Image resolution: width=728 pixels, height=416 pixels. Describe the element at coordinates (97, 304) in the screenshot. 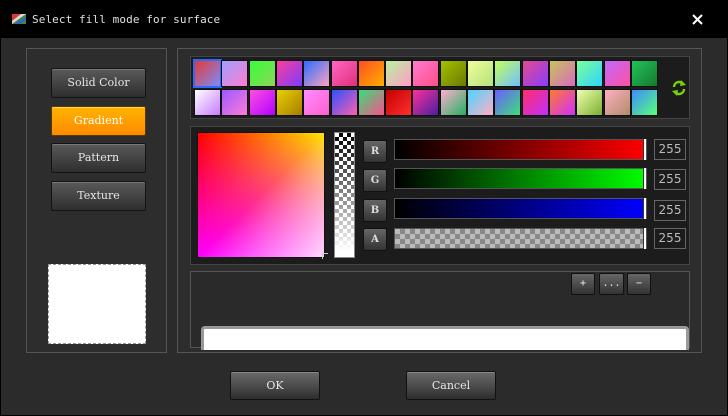

I see `fill-preview` at that location.